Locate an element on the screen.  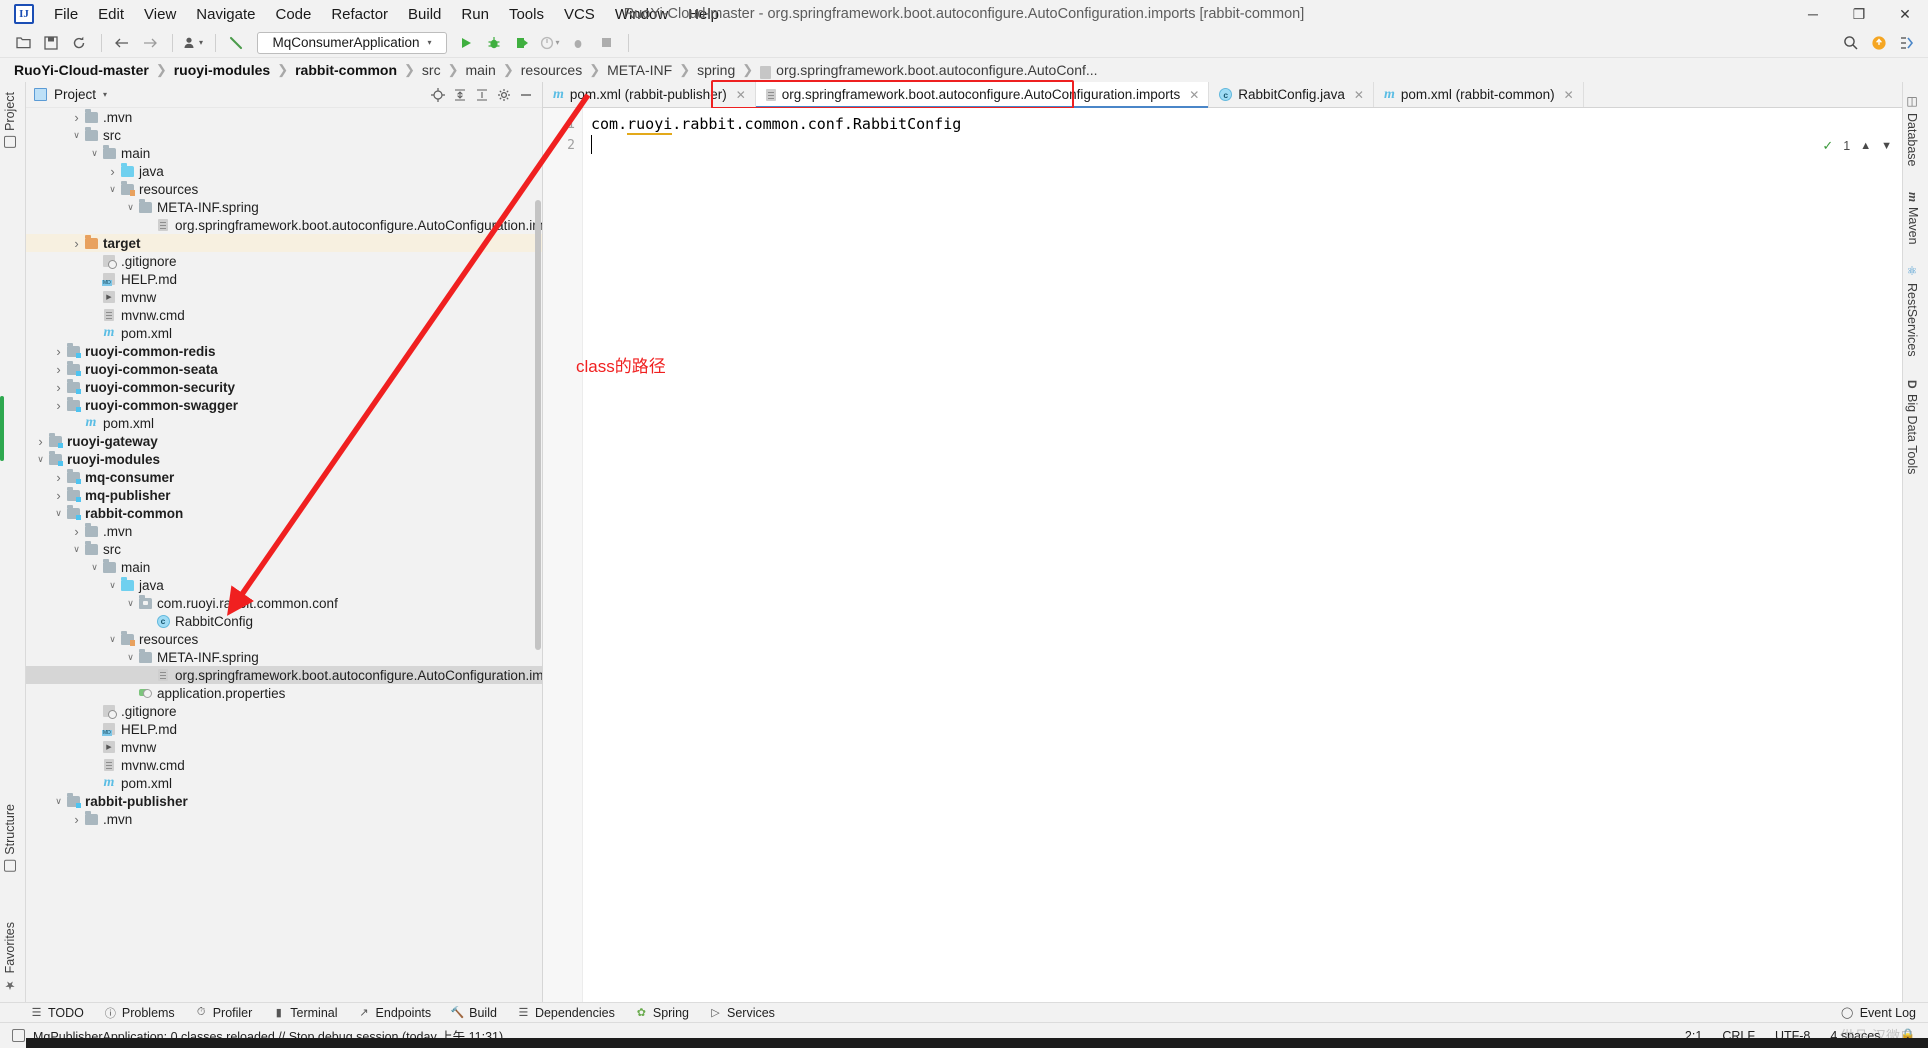
debug-icon is located at coordinates (494, 43).